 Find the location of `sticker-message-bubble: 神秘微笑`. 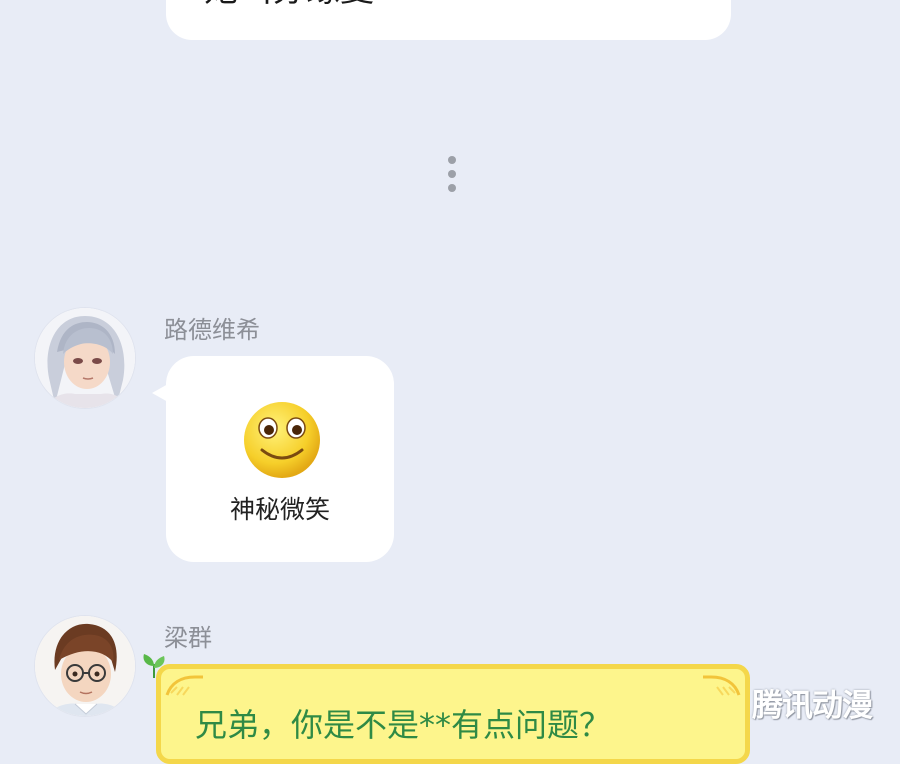

sticker-message-bubble: 神秘微笑 is located at coordinates (280, 459).